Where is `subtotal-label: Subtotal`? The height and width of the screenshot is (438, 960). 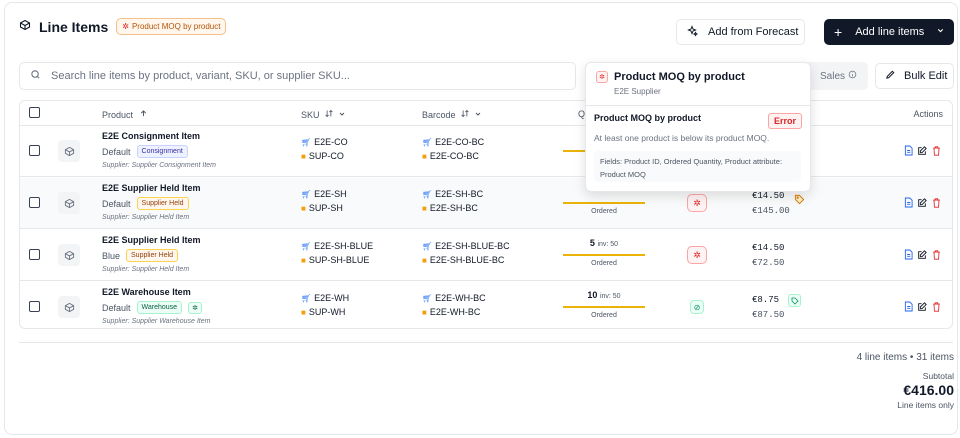
subtotal-label: Subtotal is located at coordinates (938, 376).